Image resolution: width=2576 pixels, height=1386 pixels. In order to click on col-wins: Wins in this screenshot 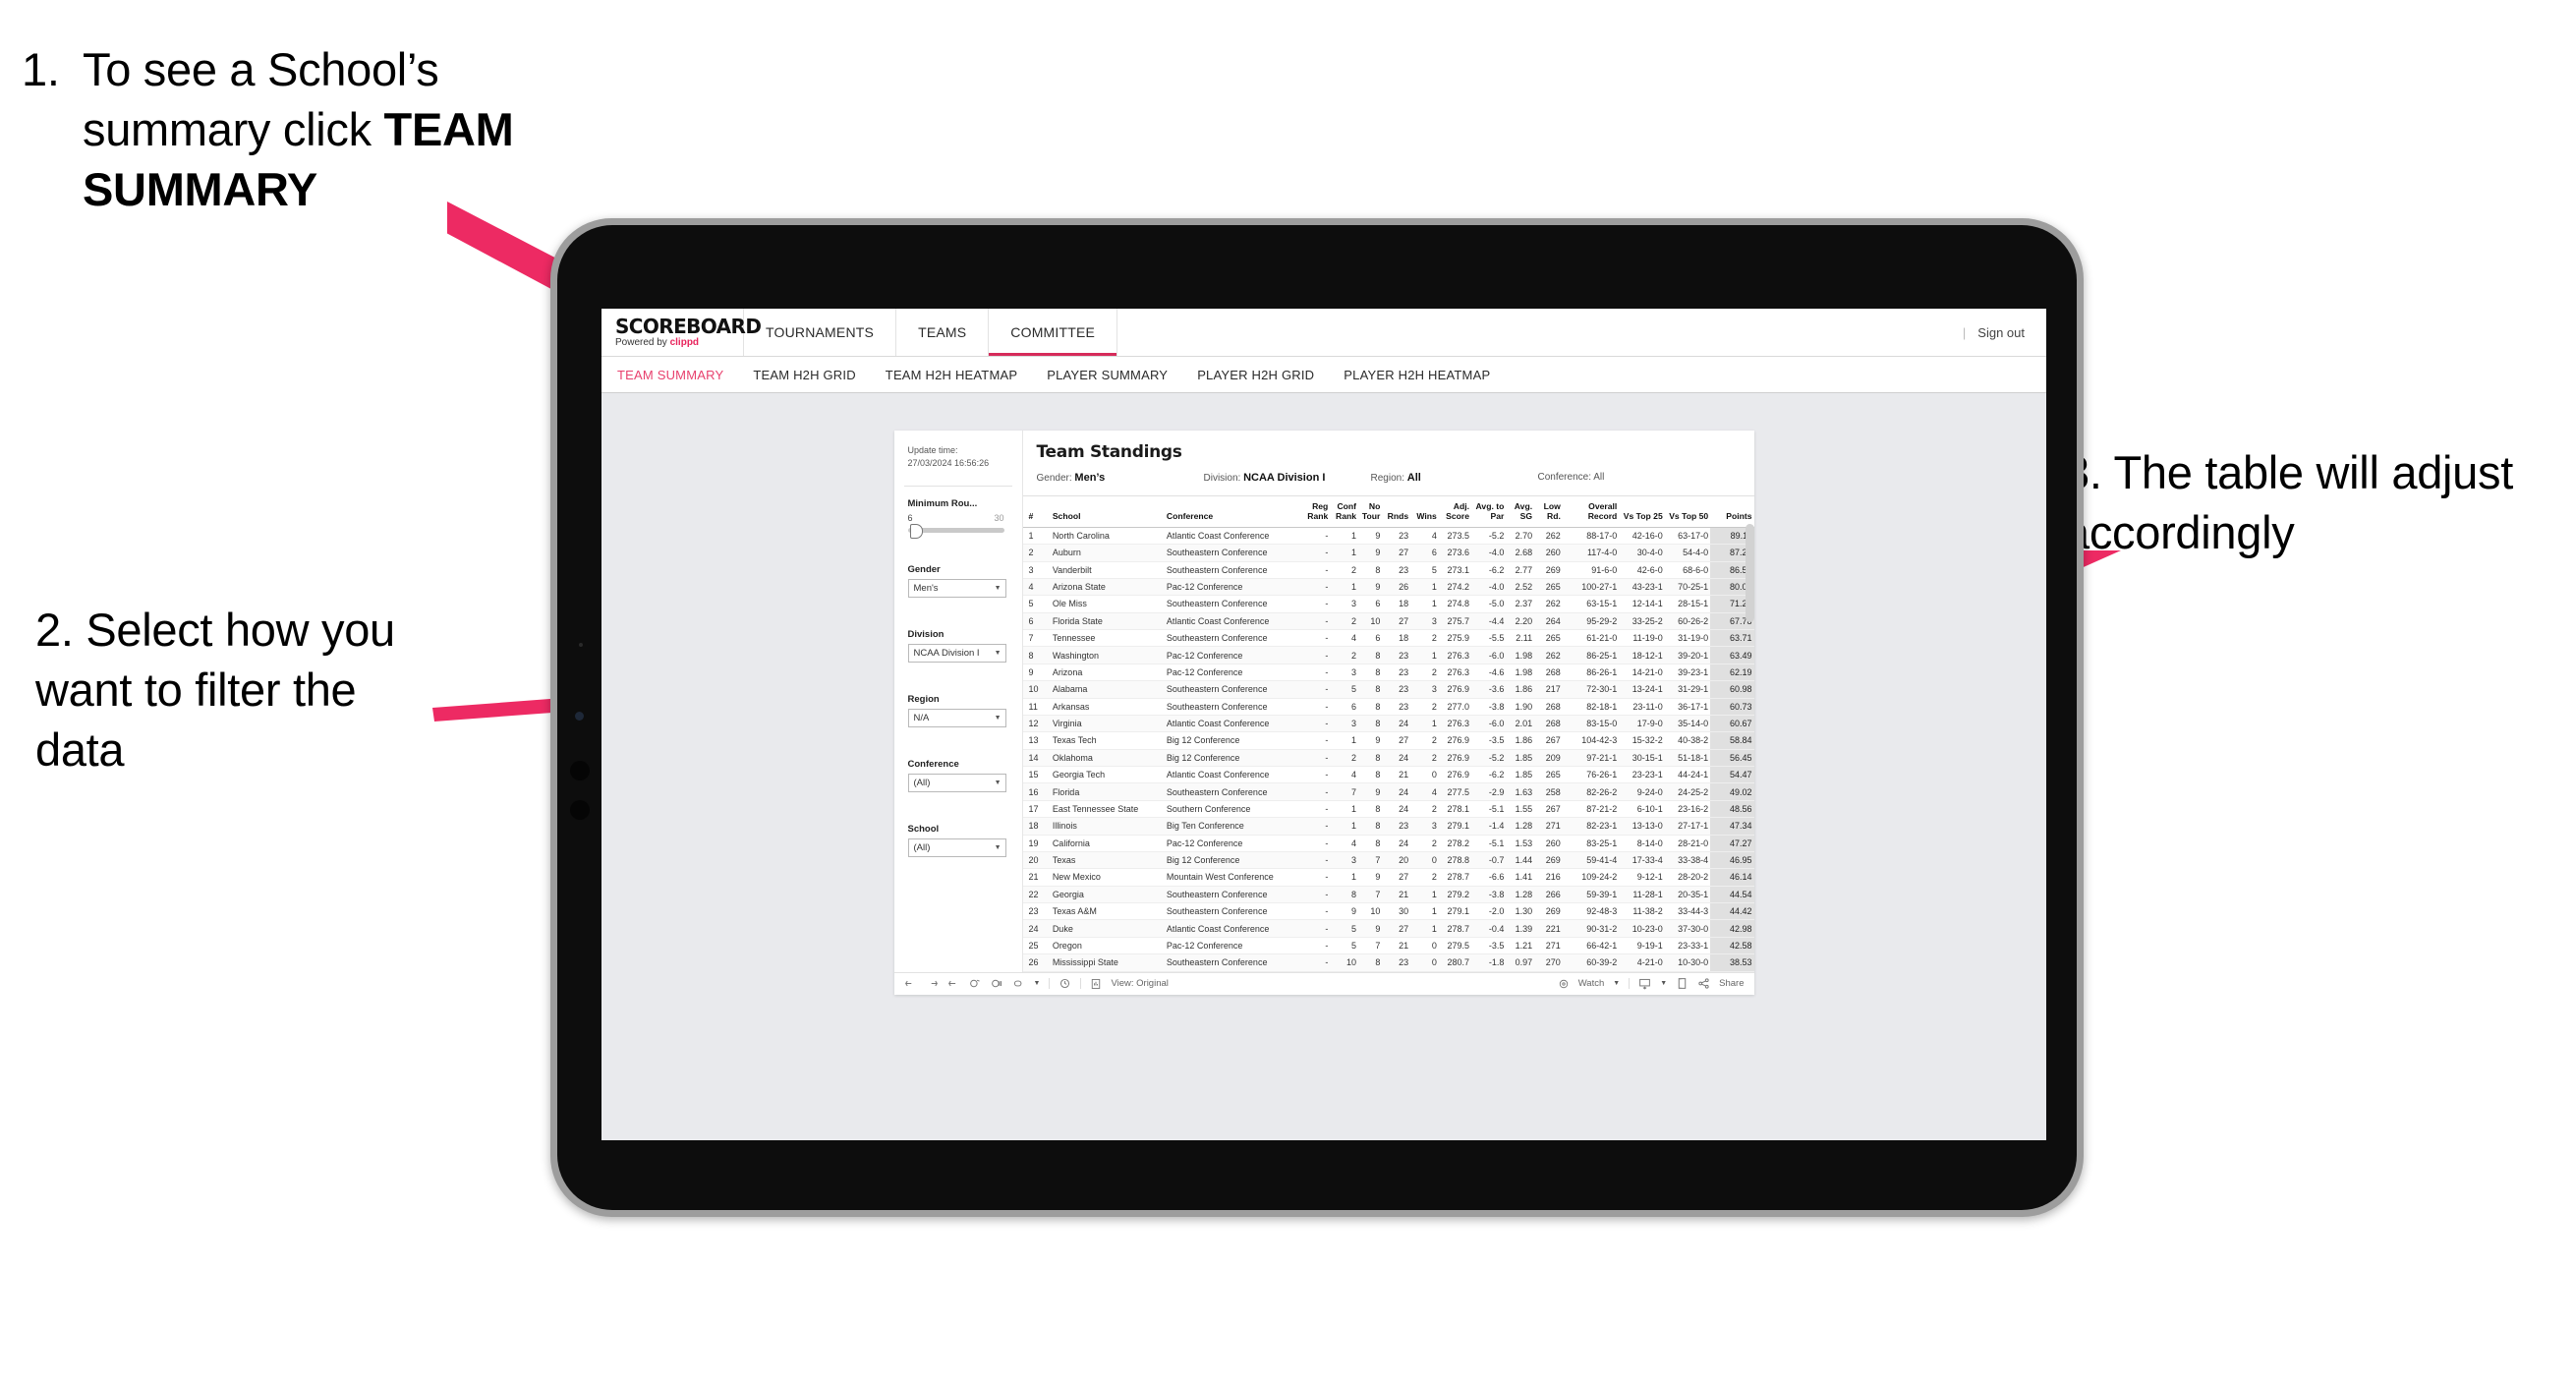, I will do `click(1424, 512)`.